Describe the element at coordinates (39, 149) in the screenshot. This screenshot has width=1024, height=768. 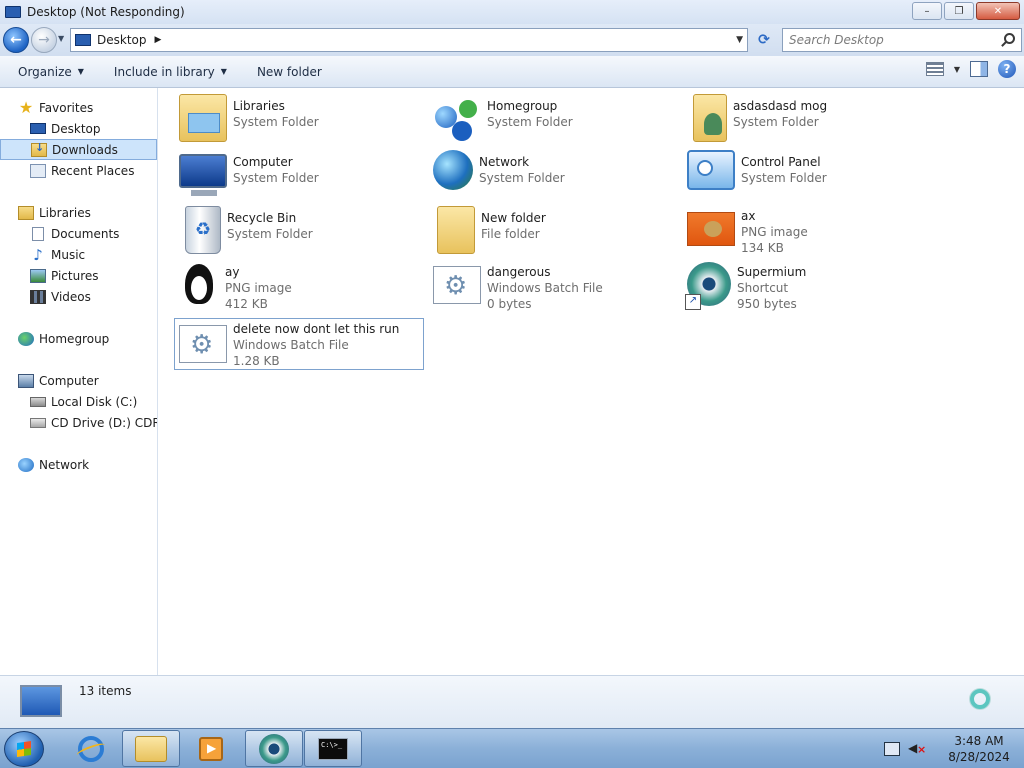
I see `downloads-icon` at that location.